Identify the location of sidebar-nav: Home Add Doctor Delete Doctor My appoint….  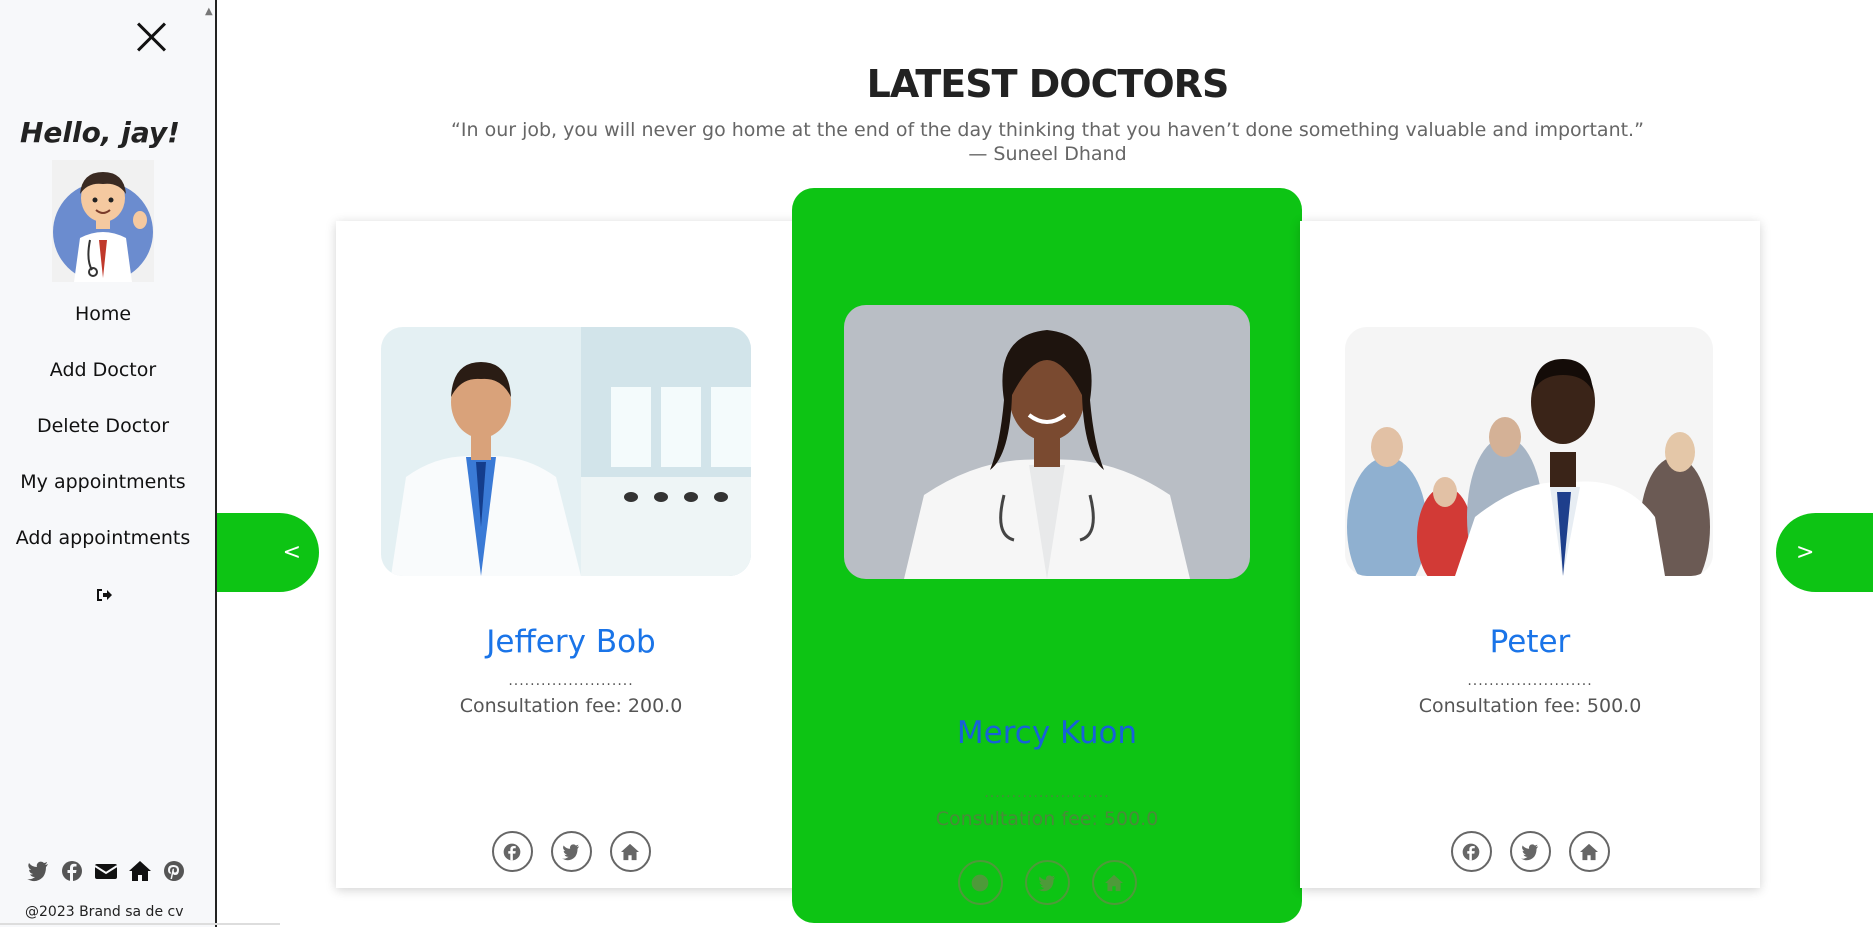
(103, 440).